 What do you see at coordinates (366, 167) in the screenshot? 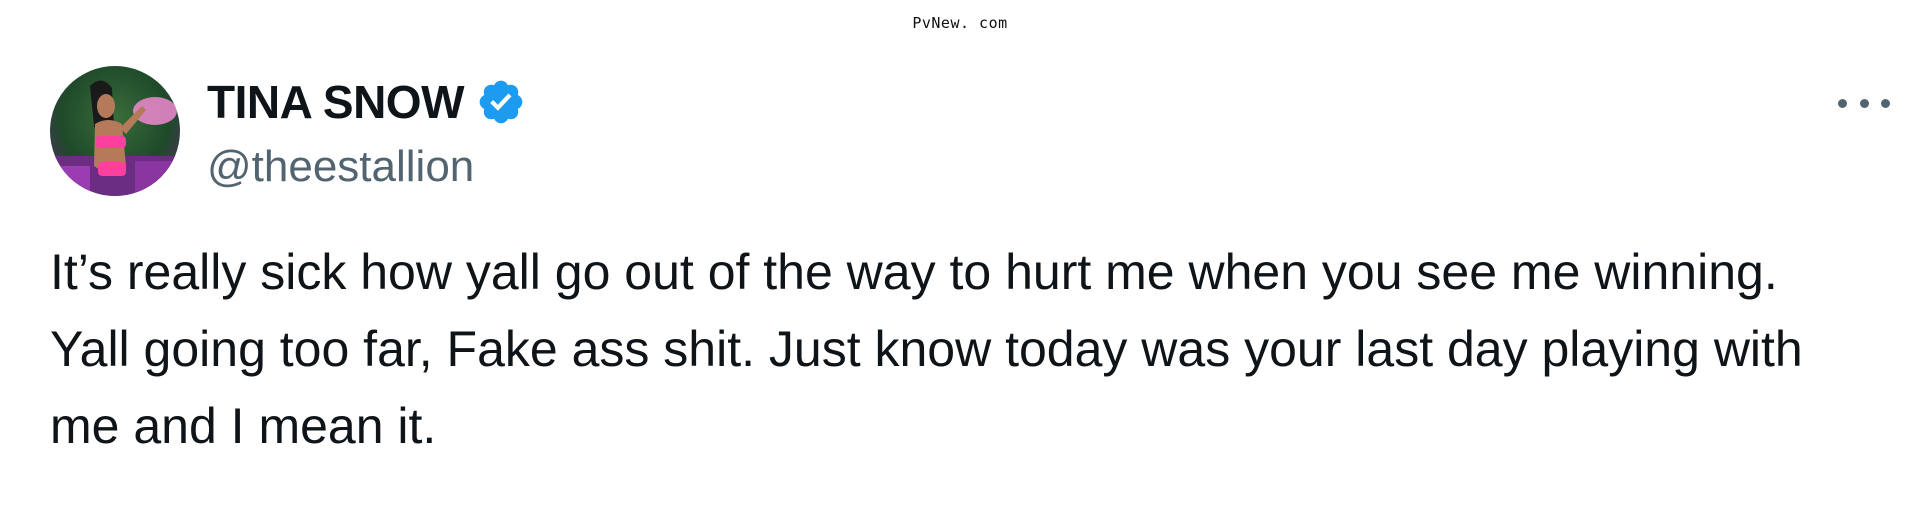
I see `user-handle: @theestallion` at bounding box center [366, 167].